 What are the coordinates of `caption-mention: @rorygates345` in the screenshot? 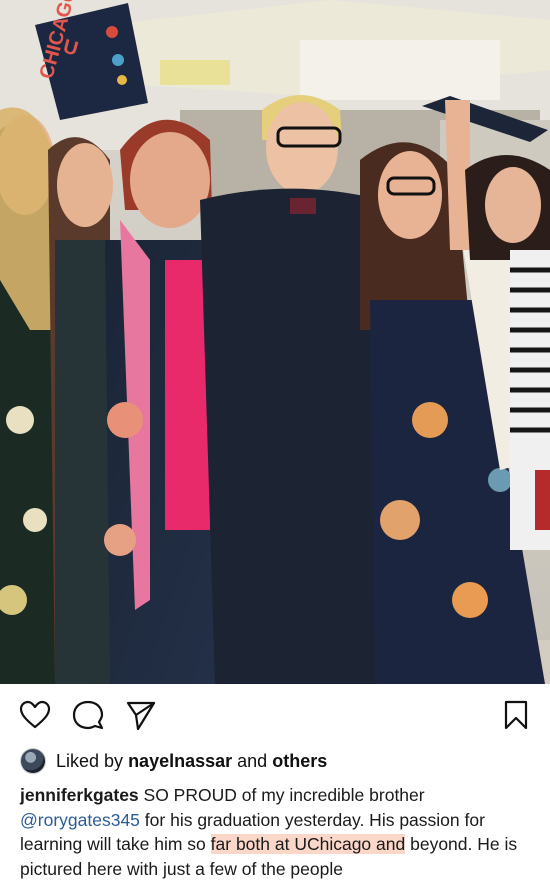 It's located at (80, 820).